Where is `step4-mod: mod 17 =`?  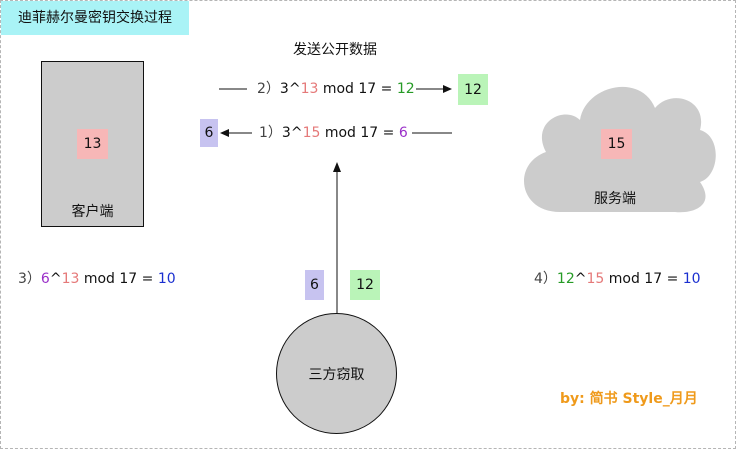
step4-mod: mod 17 = is located at coordinates (643, 279).